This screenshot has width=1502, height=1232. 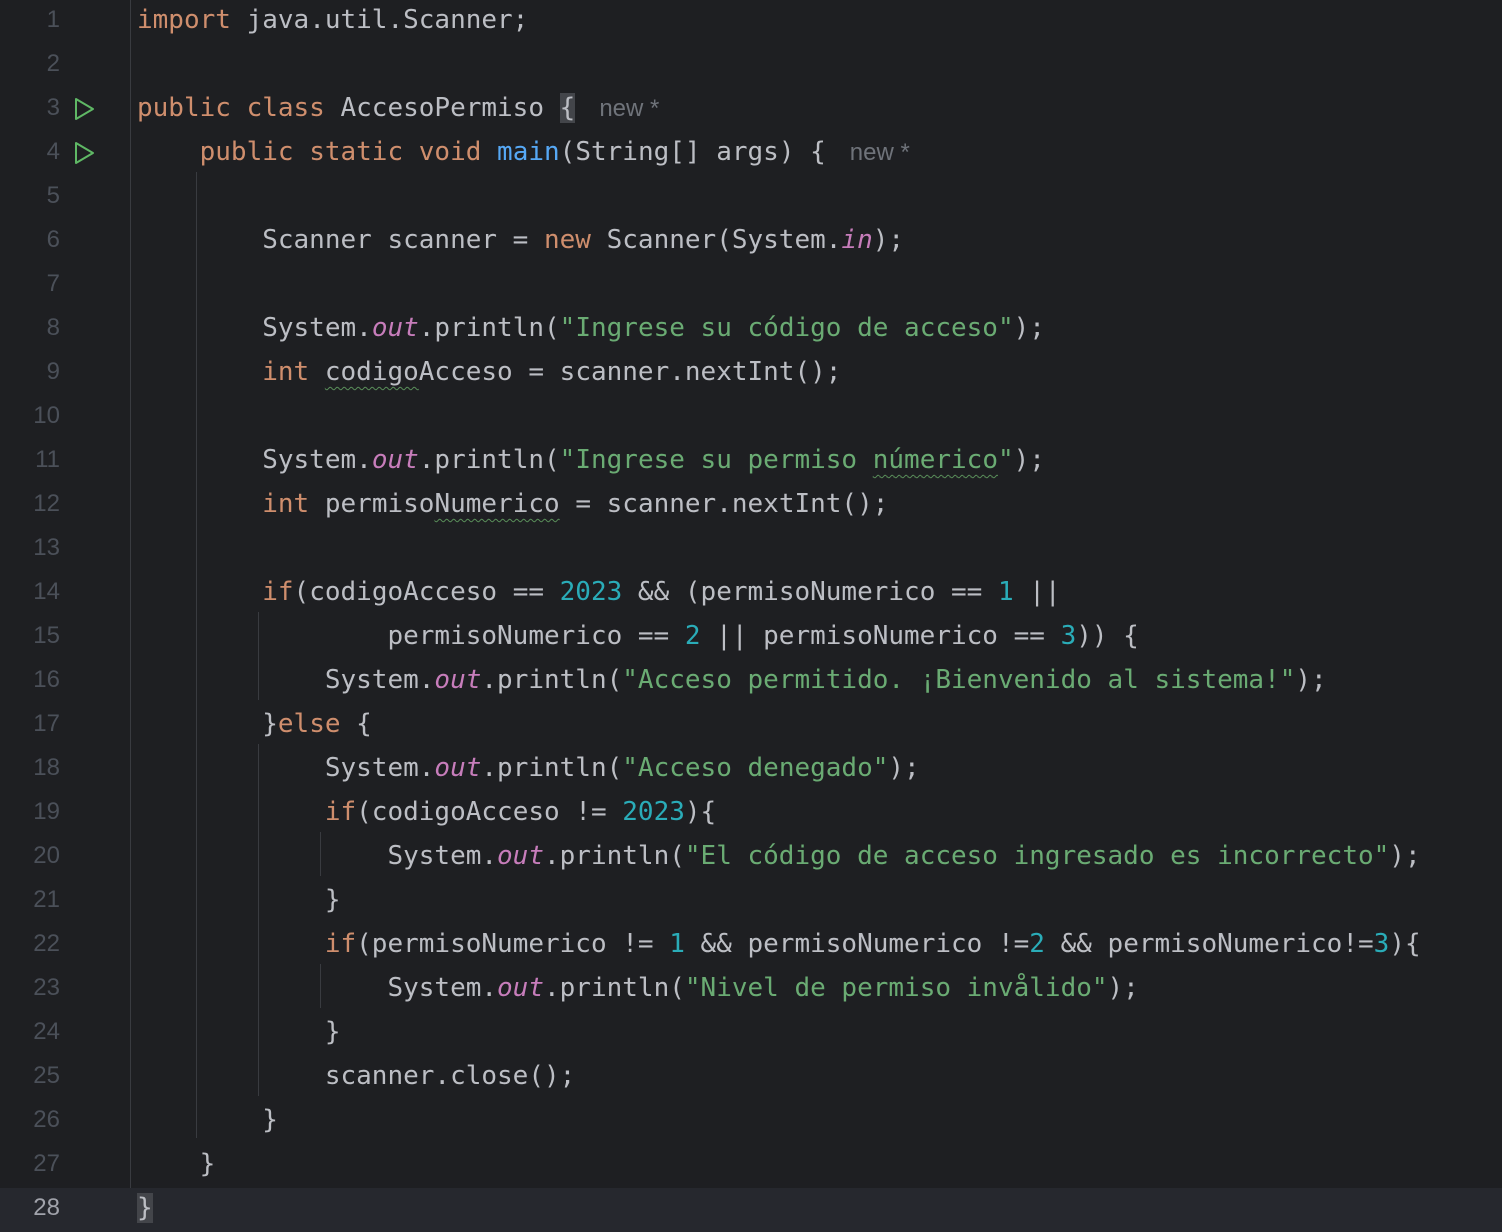 I want to click on code-line: 5, so click(x=751, y=198).